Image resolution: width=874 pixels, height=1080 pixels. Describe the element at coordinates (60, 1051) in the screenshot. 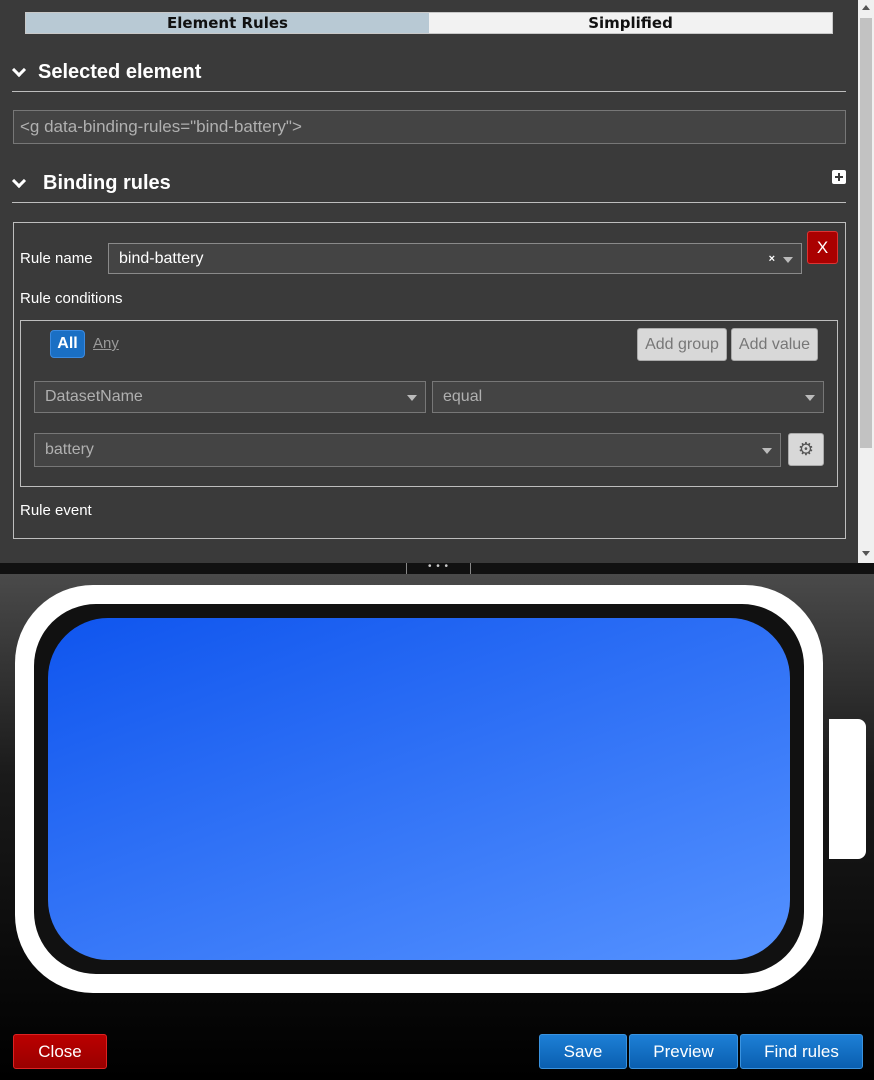

I see `close-button: Close` at that location.